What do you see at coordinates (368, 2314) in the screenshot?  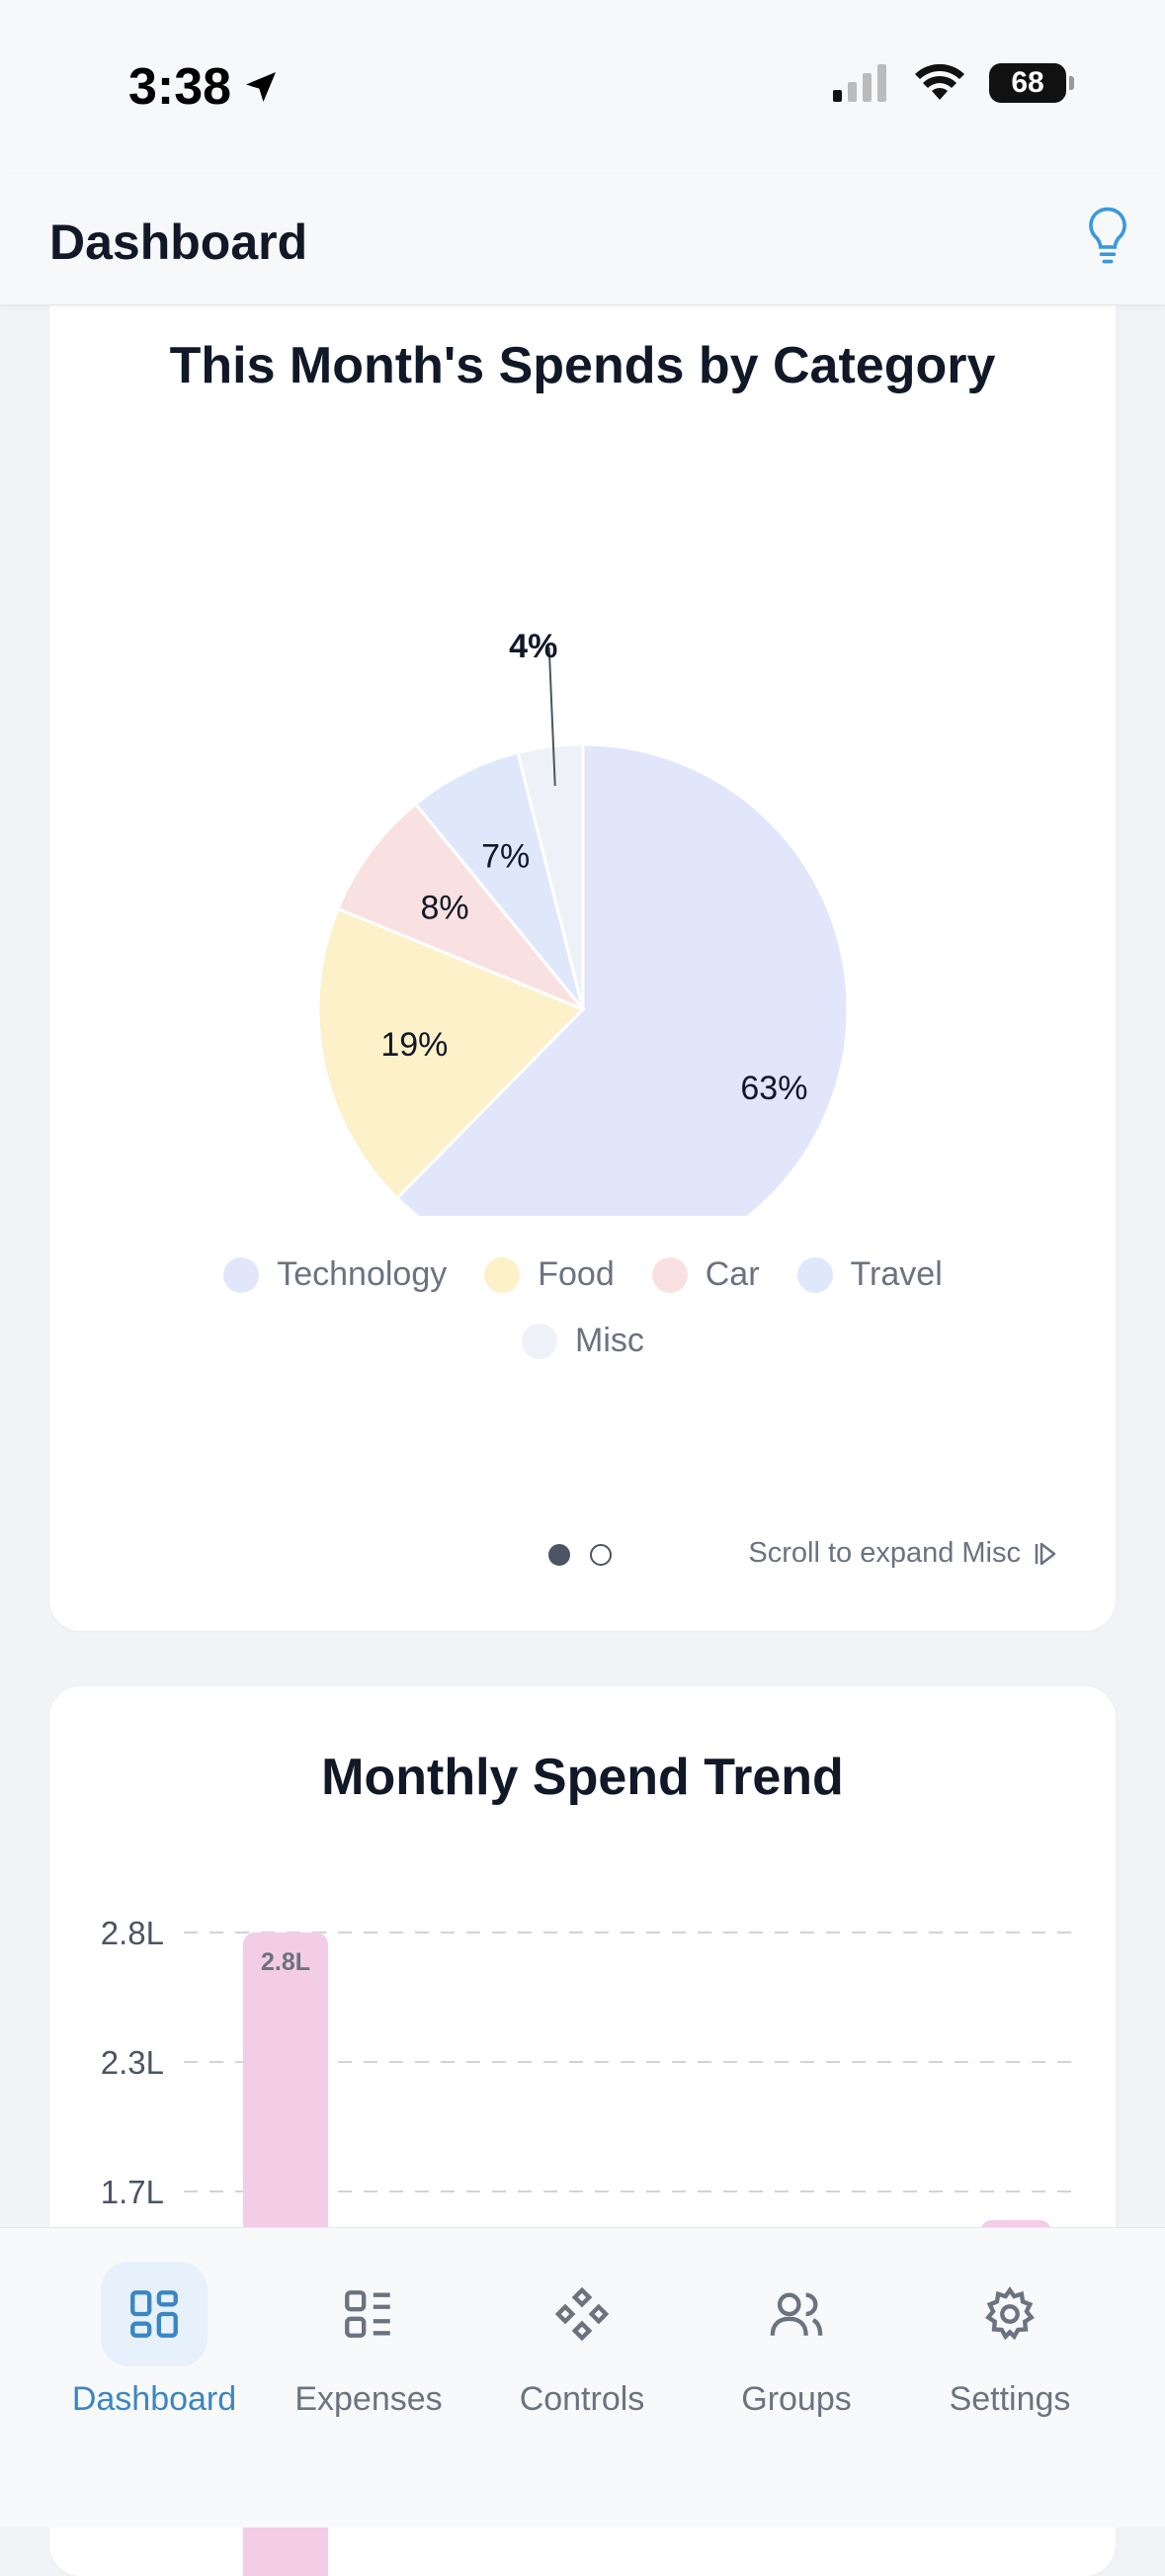 I see `list-icon` at bounding box center [368, 2314].